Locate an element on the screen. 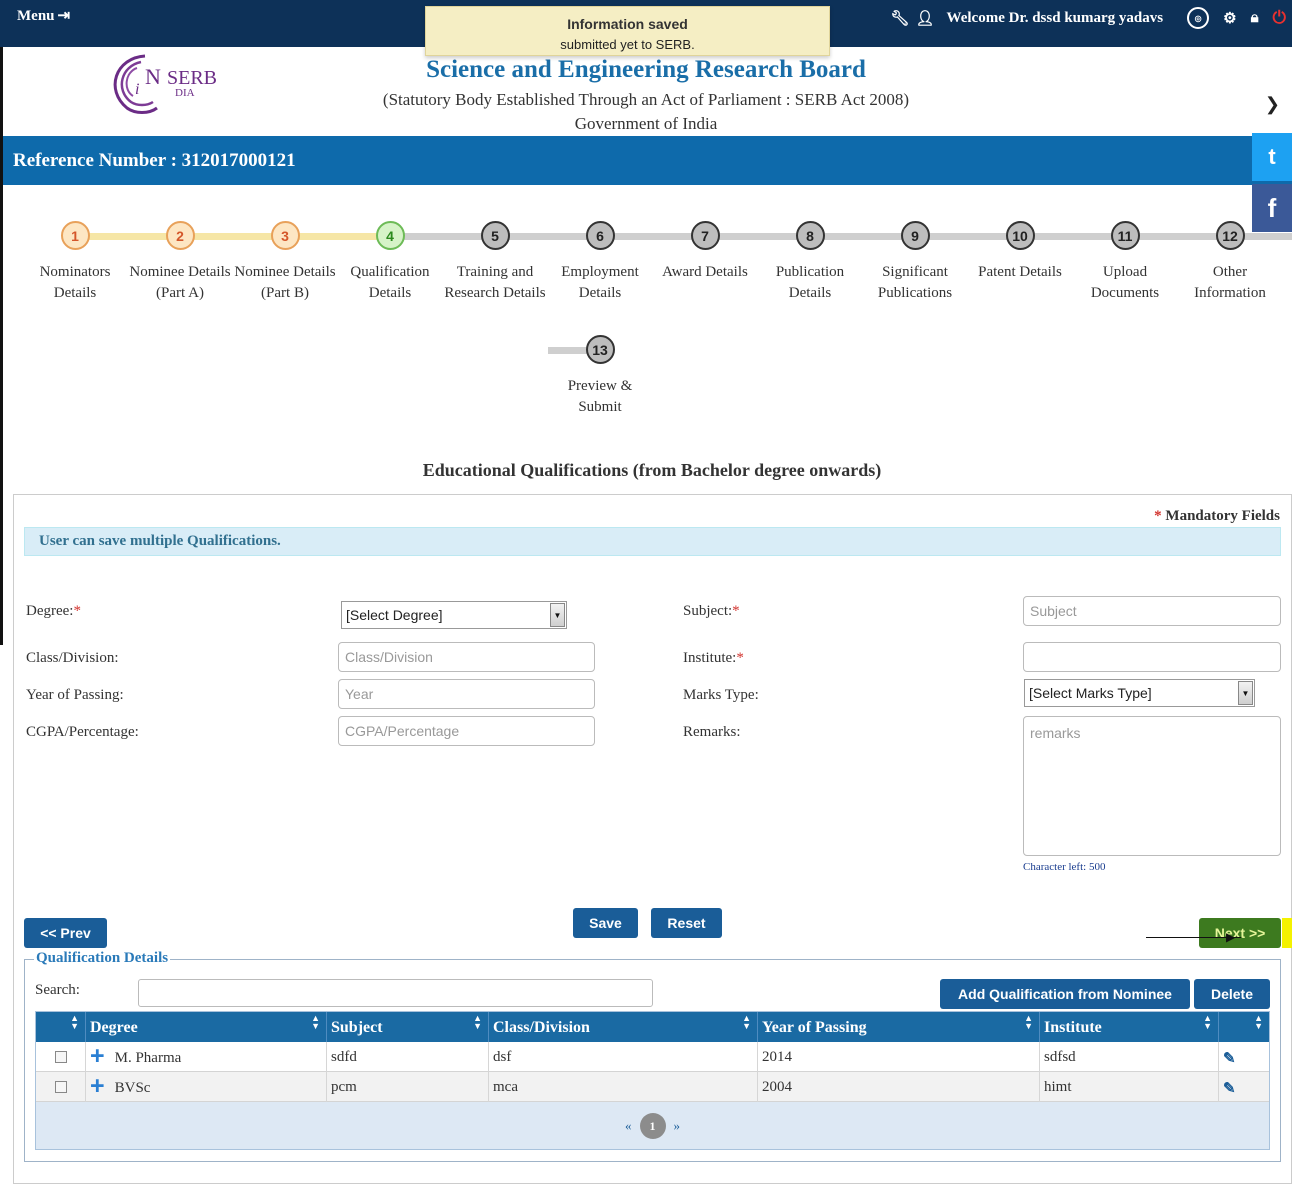  menu-button: Menu ⇥ is located at coordinates (43, 15).